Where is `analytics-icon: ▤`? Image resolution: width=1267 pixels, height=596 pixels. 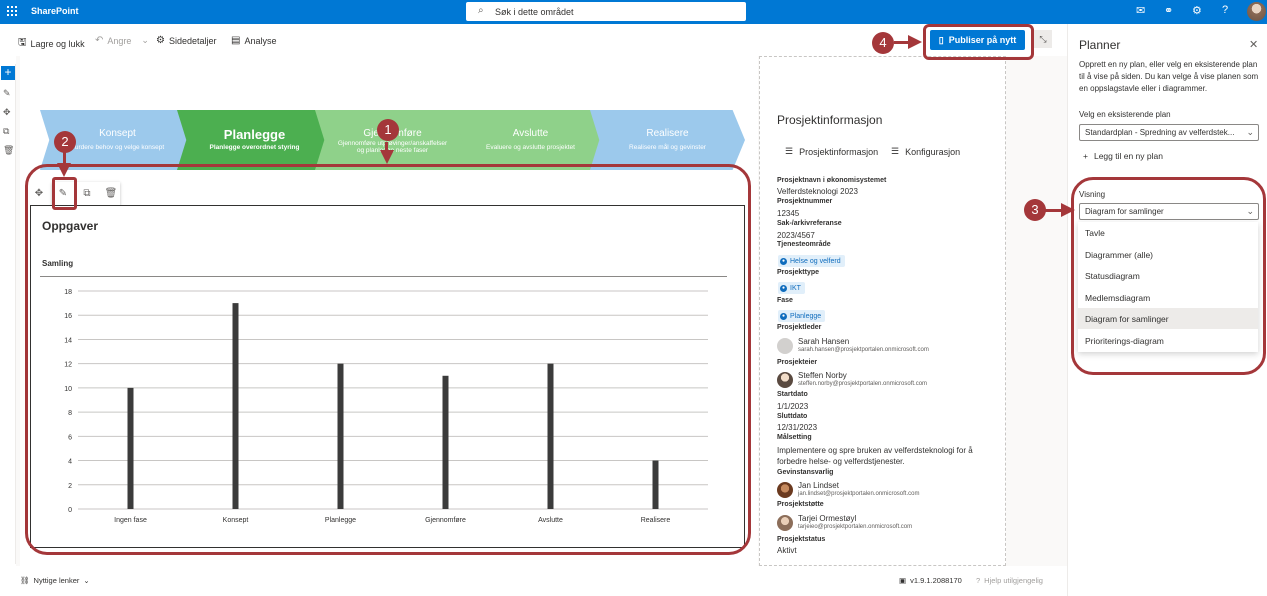 analytics-icon: ▤ is located at coordinates (236, 40).